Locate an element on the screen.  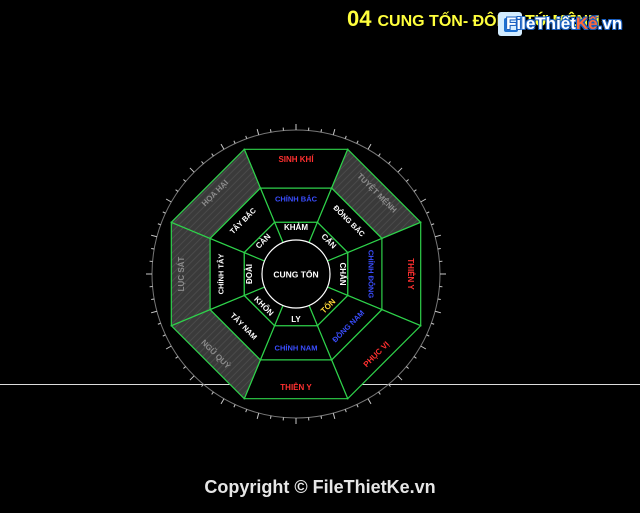
direction-sector-label: CHÍNH NAM is located at coordinates (296, 347).